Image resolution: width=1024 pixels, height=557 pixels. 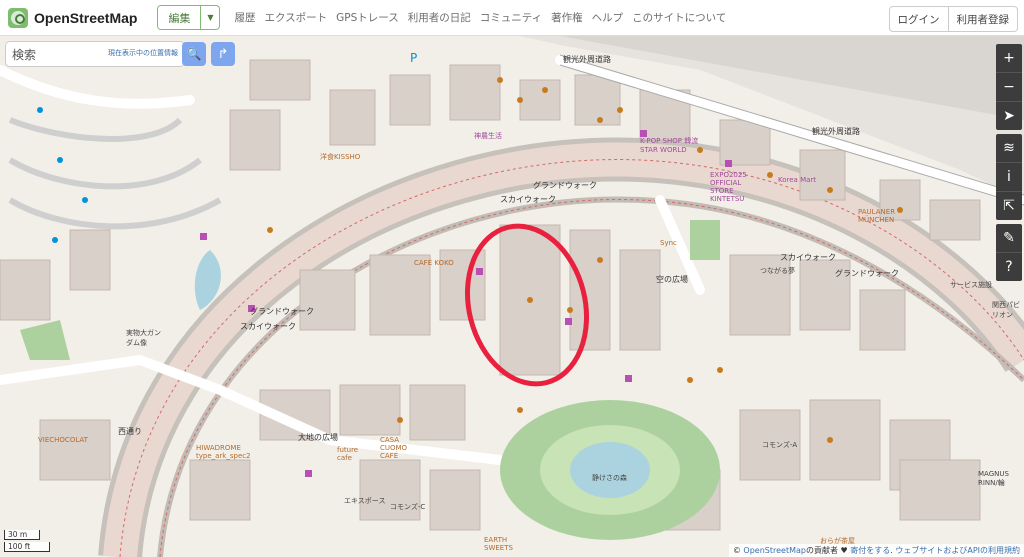 I want to click on share-button: ⇱, so click(x=1009, y=206).